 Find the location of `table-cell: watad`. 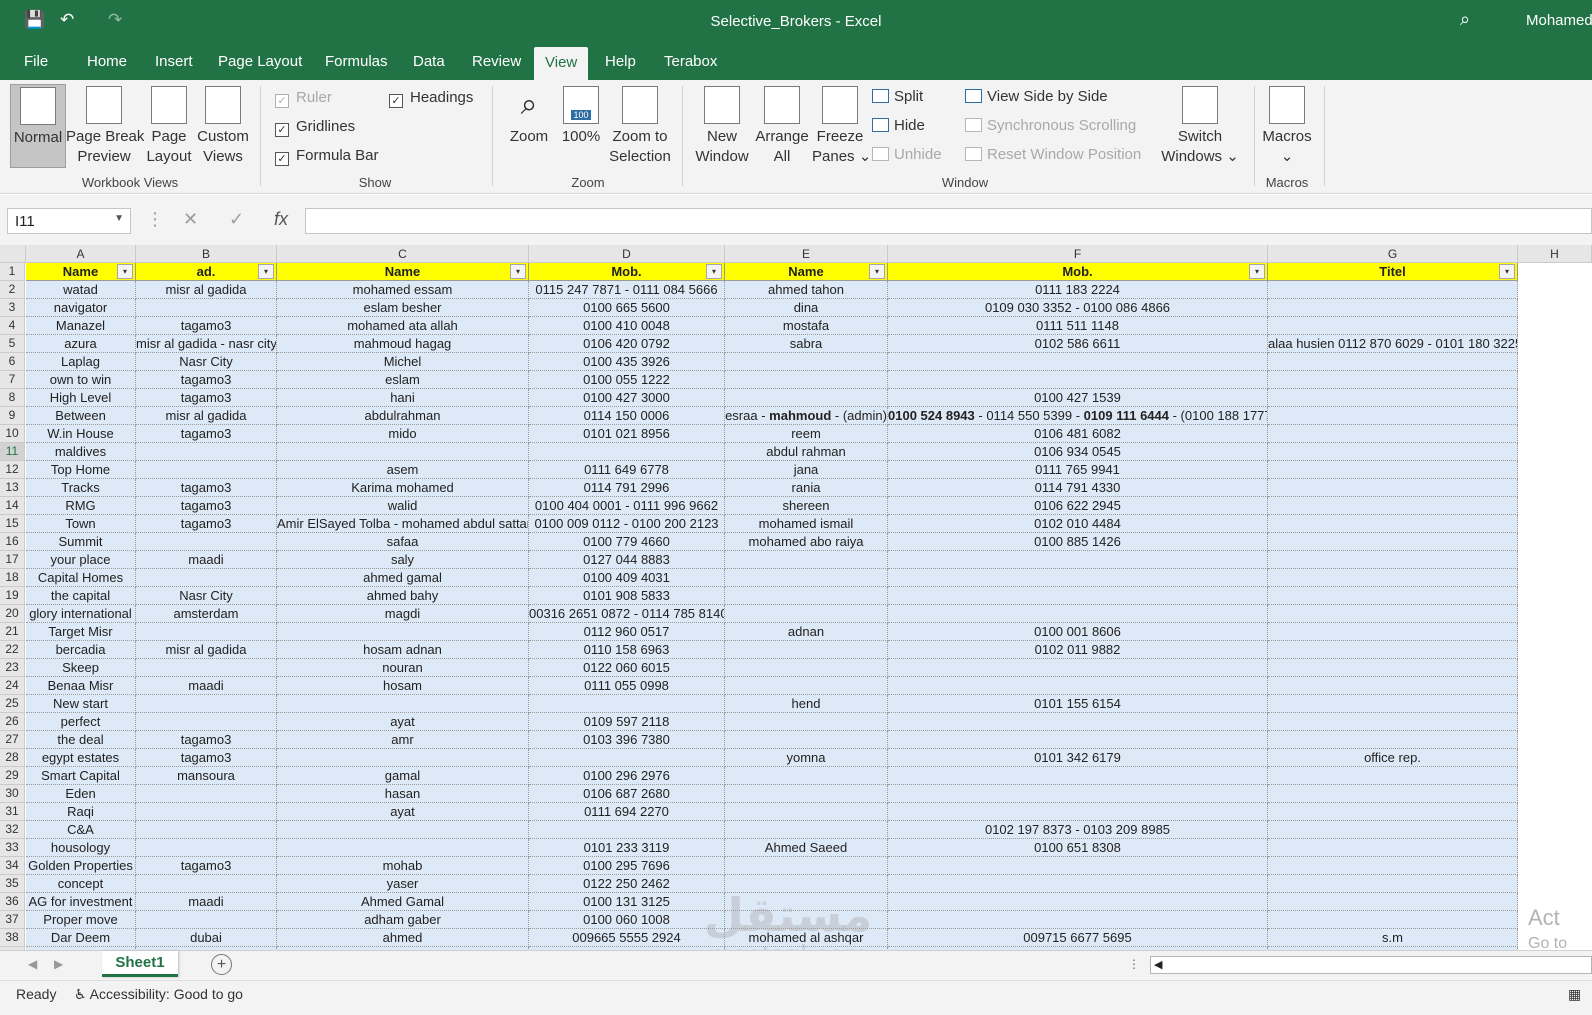

table-cell: watad is located at coordinates (81, 290).